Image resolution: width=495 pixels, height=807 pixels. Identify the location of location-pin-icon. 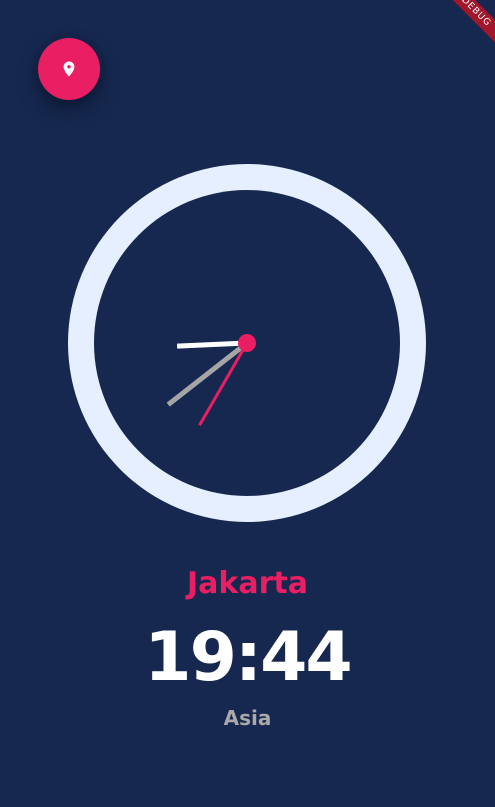
(69, 69).